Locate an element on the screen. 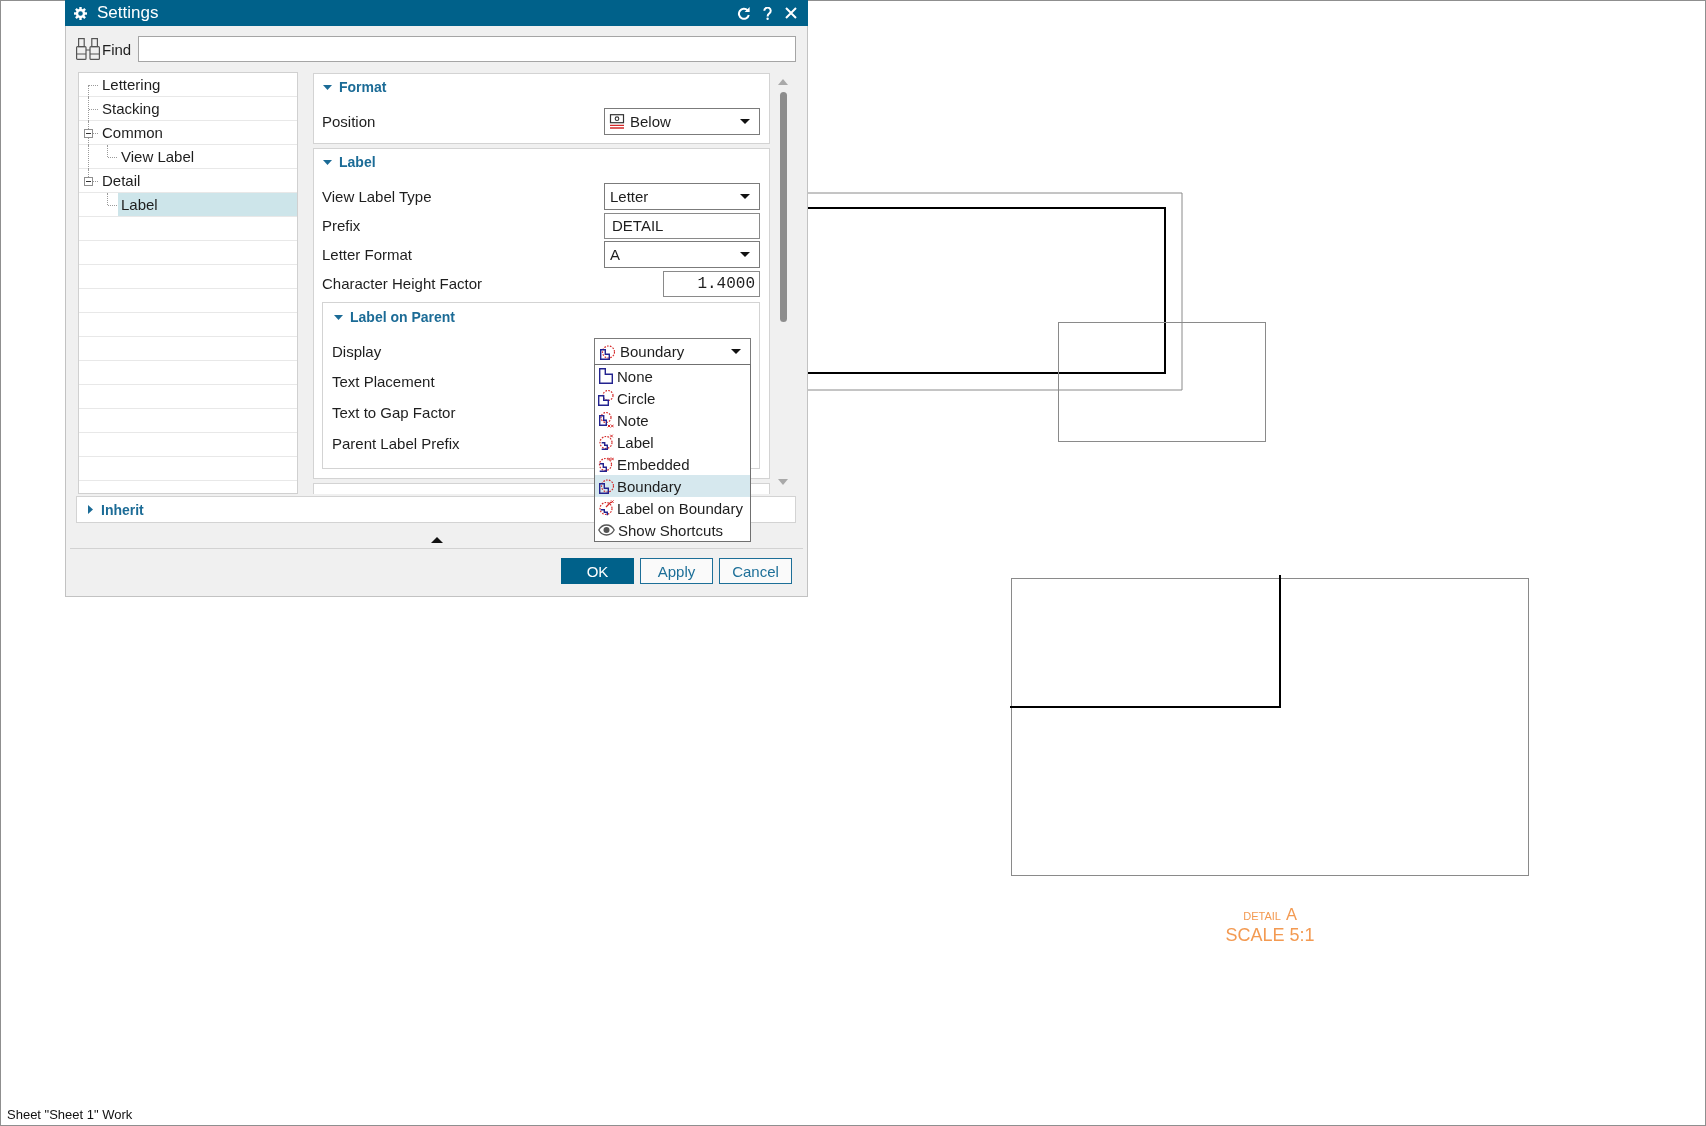 The height and width of the screenshot is (1126, 1706). field-label: Text Placement is located at coordinates (383, 381).